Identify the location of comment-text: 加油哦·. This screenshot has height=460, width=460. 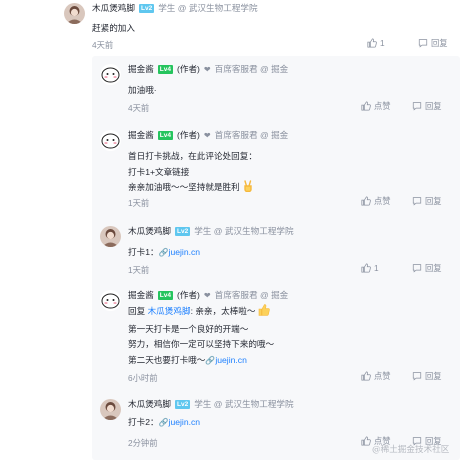
(142, 91).